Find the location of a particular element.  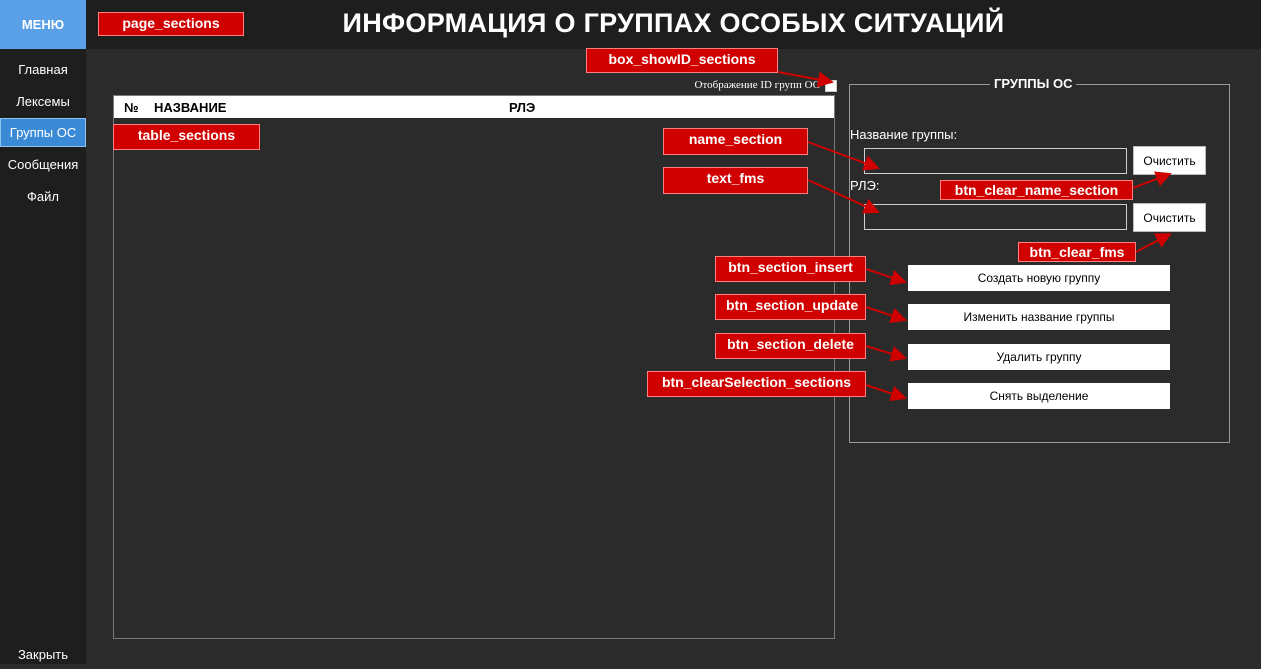

annotation-btn-insert: btn_section_insert is located at coordinates (790, 269).